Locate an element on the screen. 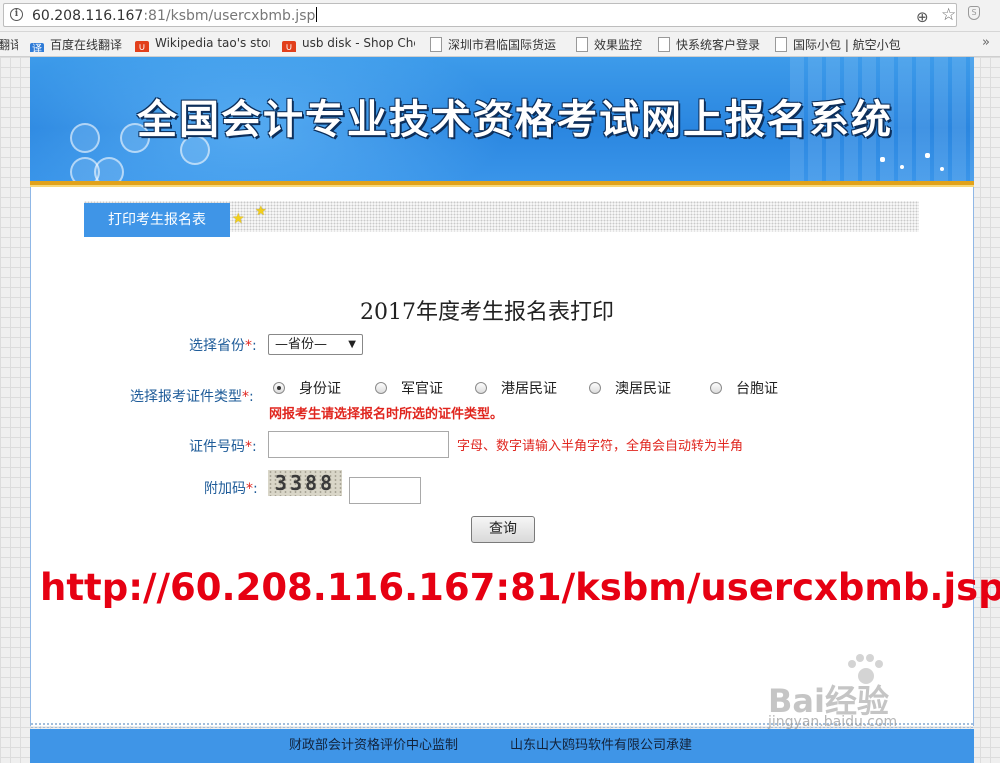 The image size is (1000, 763). radio-id-card: 身份证 is located at coordinates (307, 388).